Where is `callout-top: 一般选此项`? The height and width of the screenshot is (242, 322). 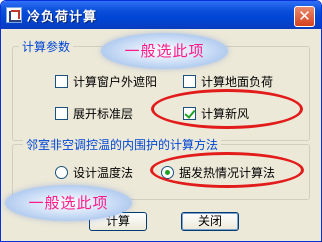 callout-top: 一般选此项 is located at coordinates (164, 51).